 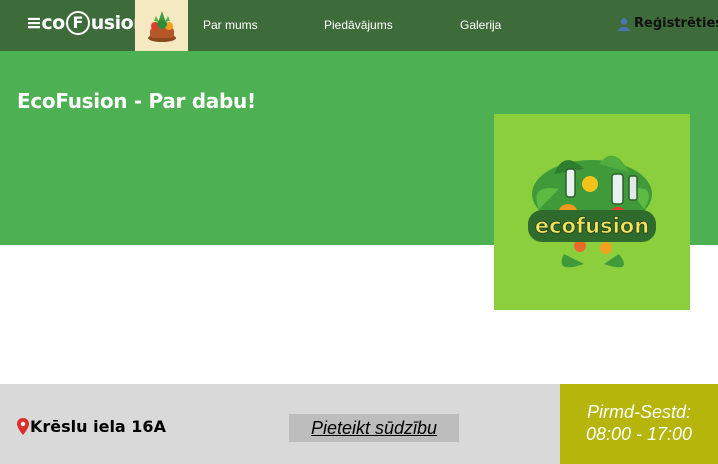 I want to click on ecofusion-logo-card: ecofusion, so click(x=592, y=212).